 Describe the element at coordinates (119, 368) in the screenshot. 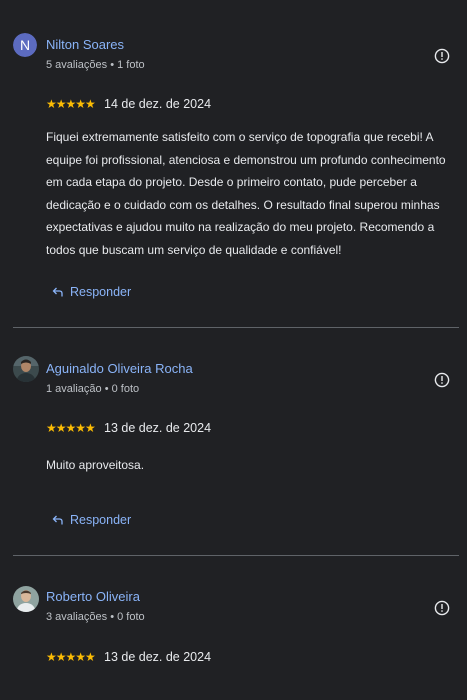

I see `reviewer-name: Aguinaldo Oliveira Rocha` at that location.